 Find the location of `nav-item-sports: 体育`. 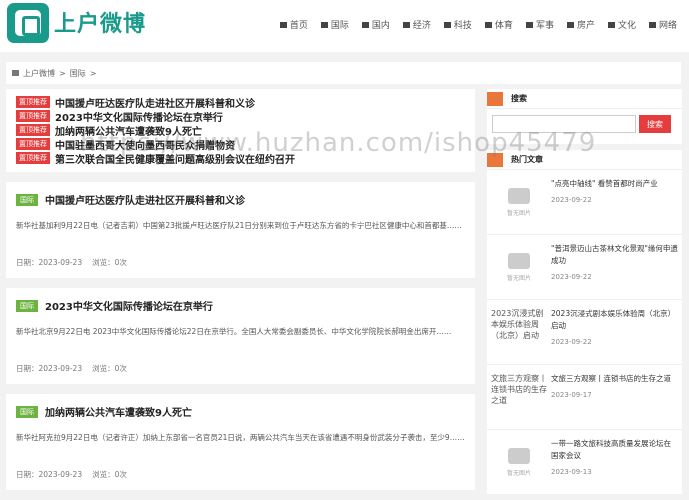

nav-item-sports: 体育 is located at coordinates (498, 24).